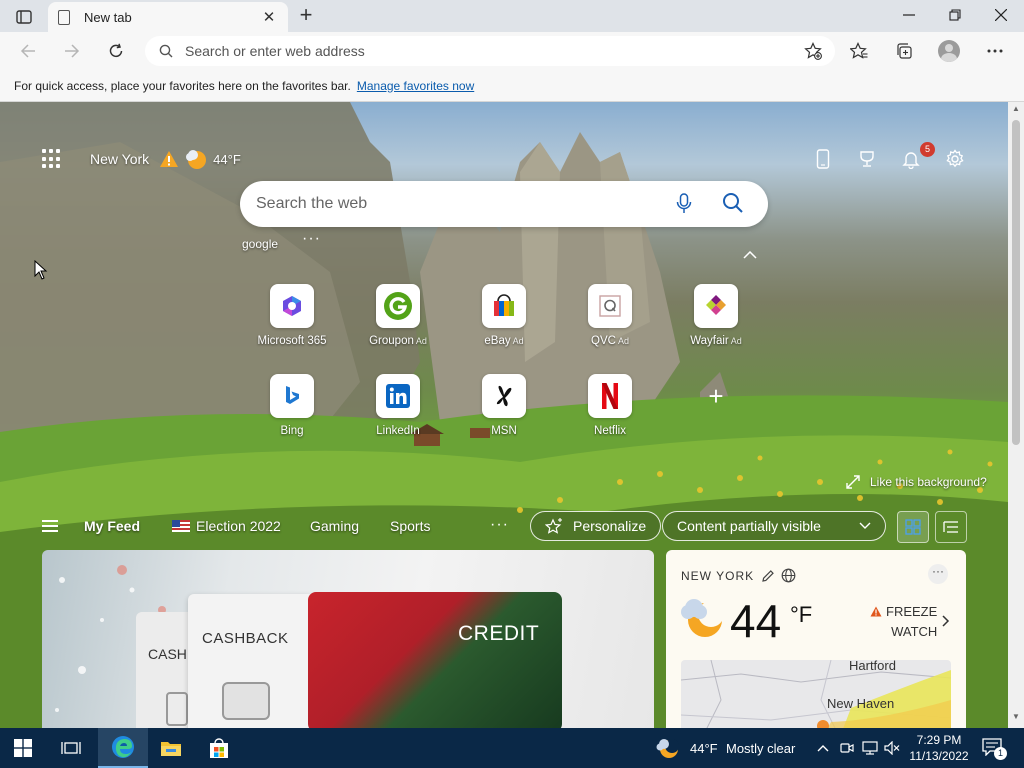 Image resolution: width=1024 pixels, height=768 pixels. I want to click on network-icon, so click(870, 748).